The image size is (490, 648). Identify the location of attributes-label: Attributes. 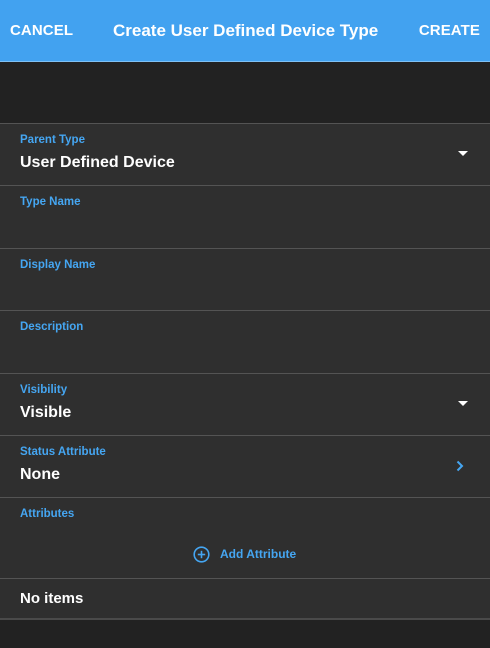
(47, 514).